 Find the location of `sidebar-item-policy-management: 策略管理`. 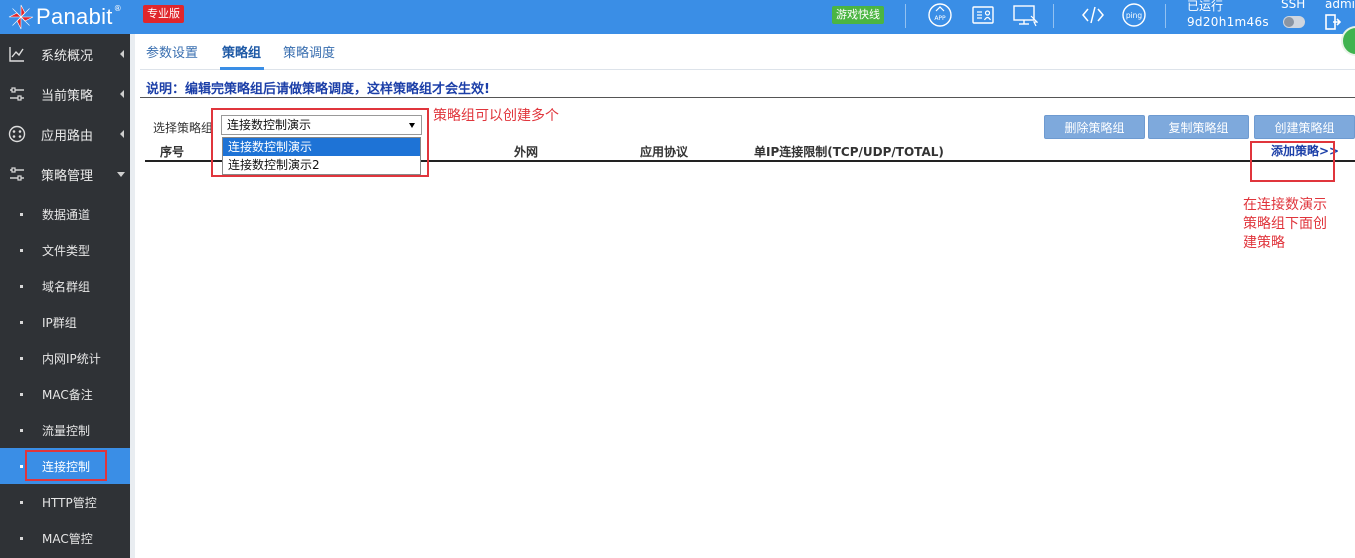

sidebar-item-policy-management: 策略管理 is located at coordinates (65, 174).